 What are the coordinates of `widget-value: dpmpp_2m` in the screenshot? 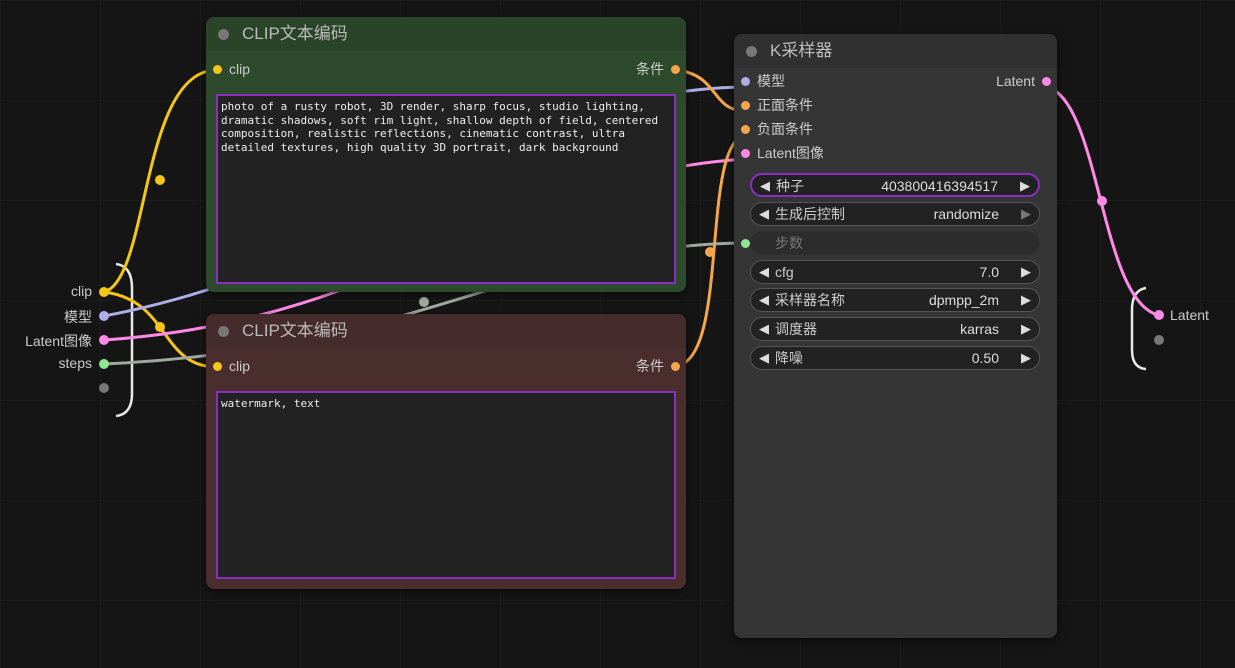 It's located at (963, 300).